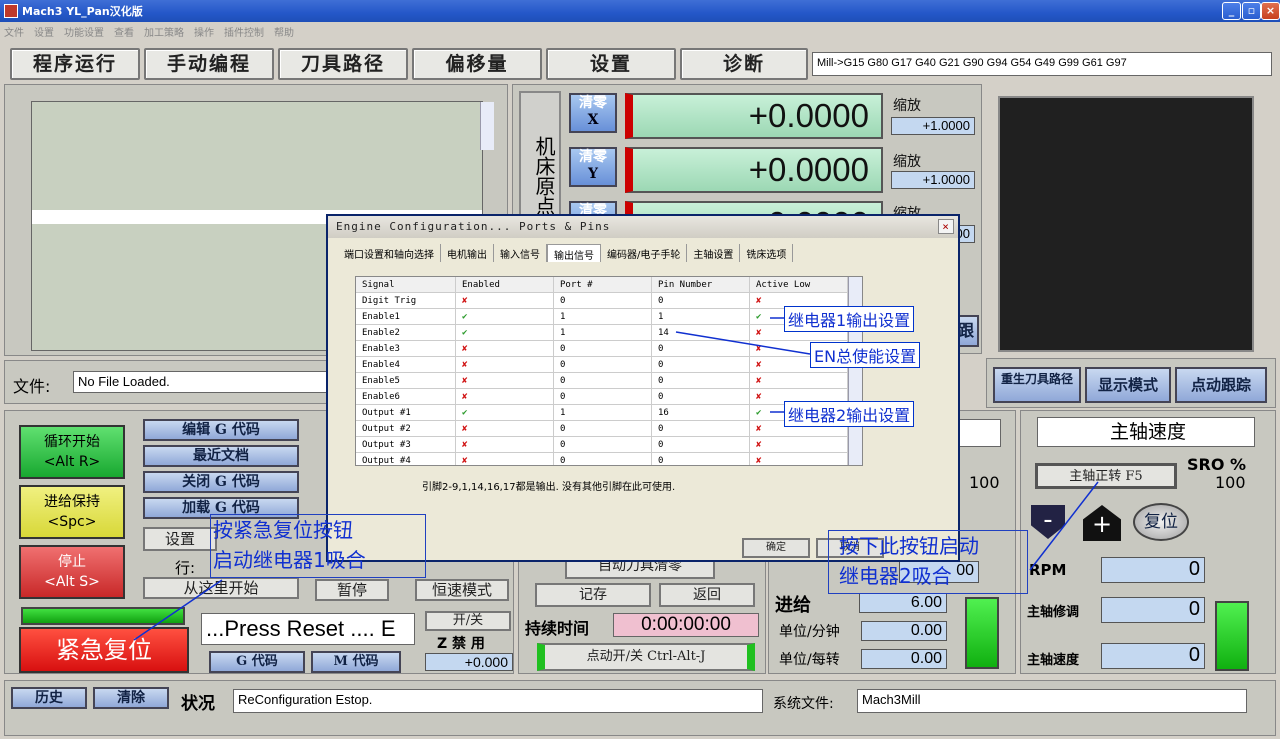 This screenshot has height=739, width=1280. I want to click on col-active-low: Active Low, so click(799, 284).